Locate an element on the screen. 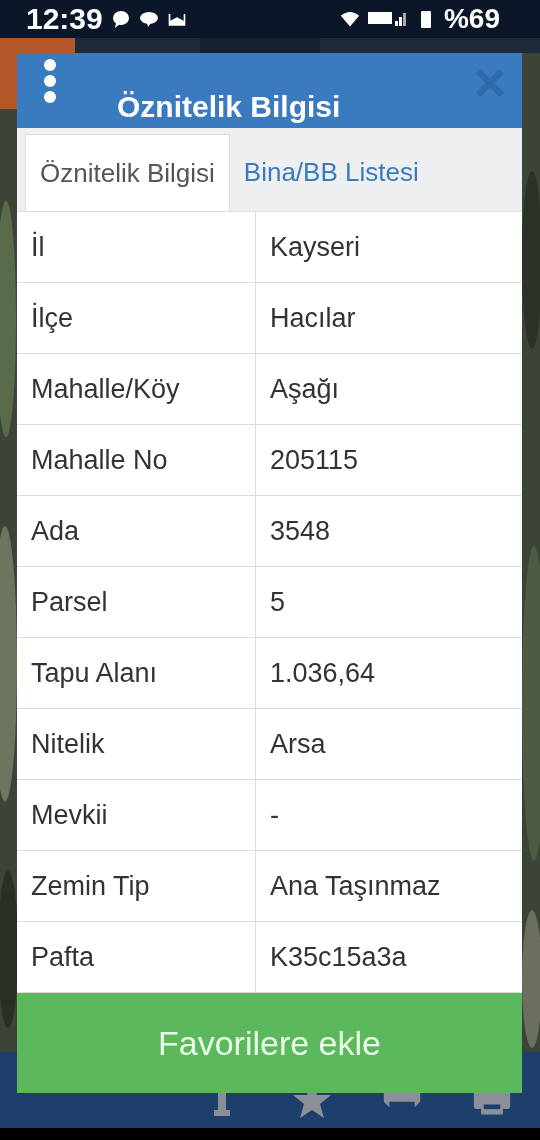 The width and height of the screenshot is (540, 1140). table-cell: Tapu Alanı is located at coordinates (136, 673).